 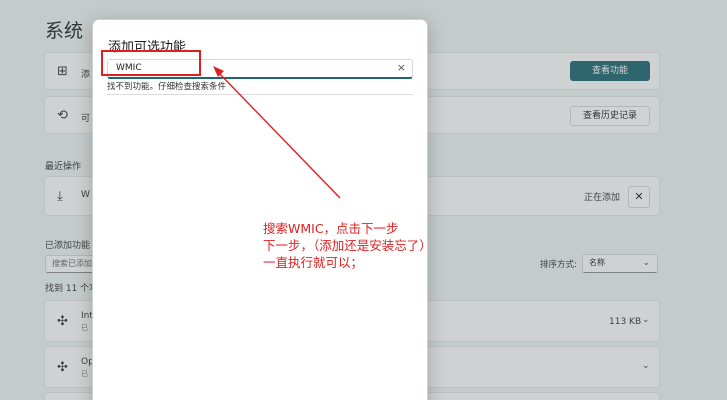 What do you see at coordinates (277, 132) in the screenshot?
I see `annotation-arrow` at bounding box center [277, 132].